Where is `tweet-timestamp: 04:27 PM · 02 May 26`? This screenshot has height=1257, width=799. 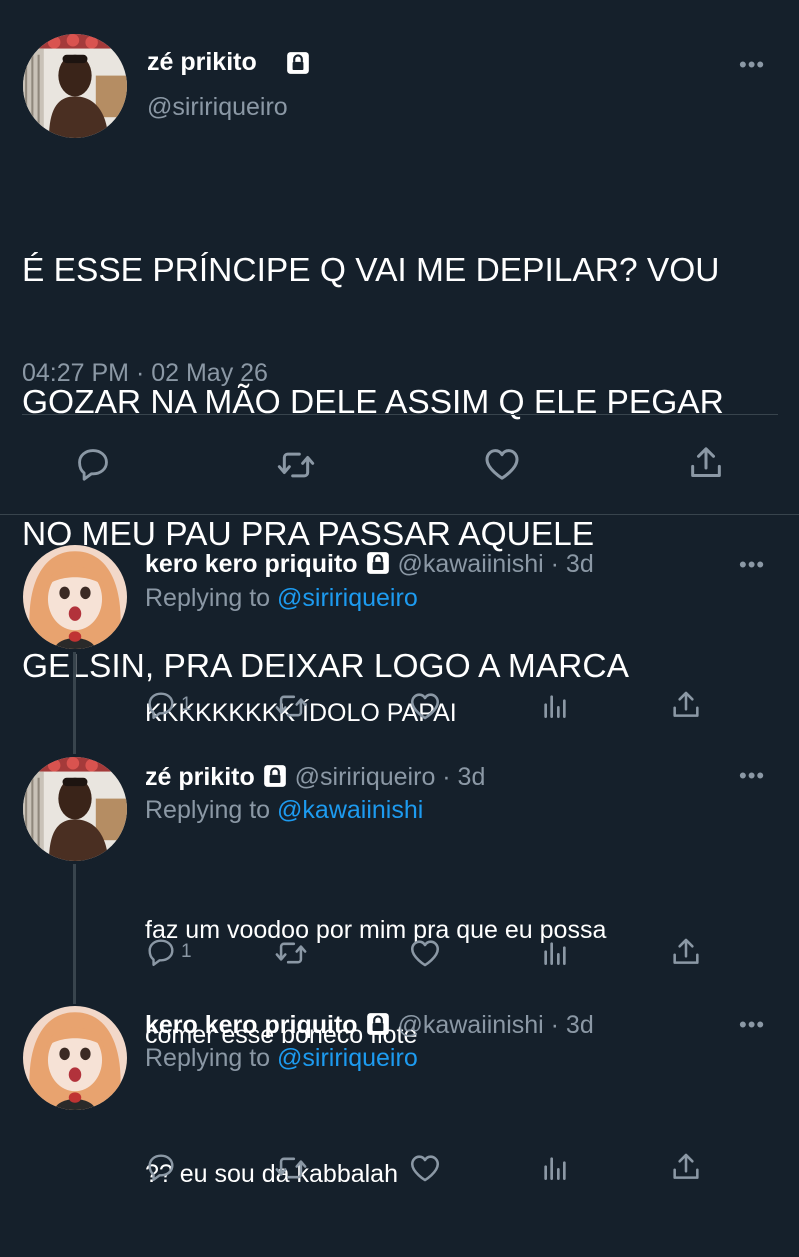 tweet-timestamp: 04:27 PM · 02 May 26 is located at coordinates (145, 373).